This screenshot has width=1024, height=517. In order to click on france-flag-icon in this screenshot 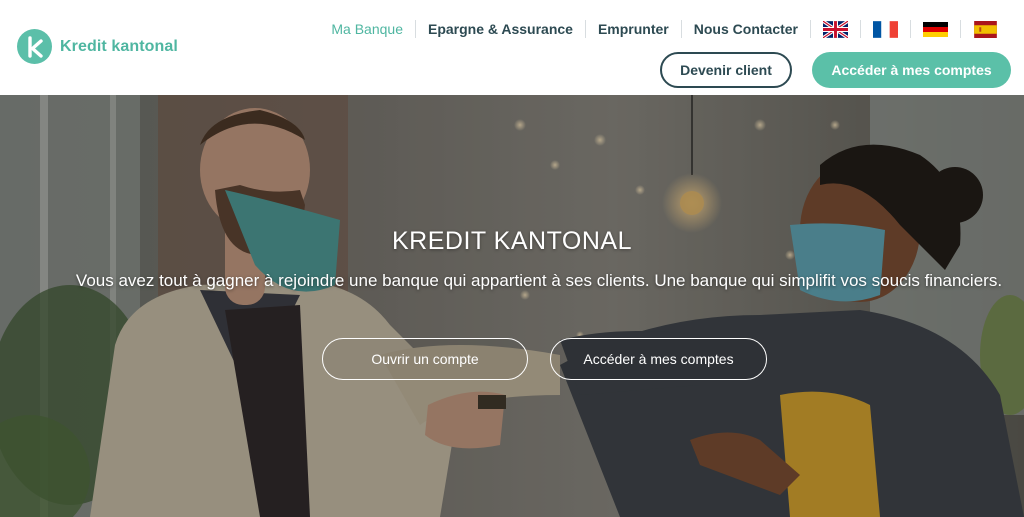, I will do `click(885, 29)`.